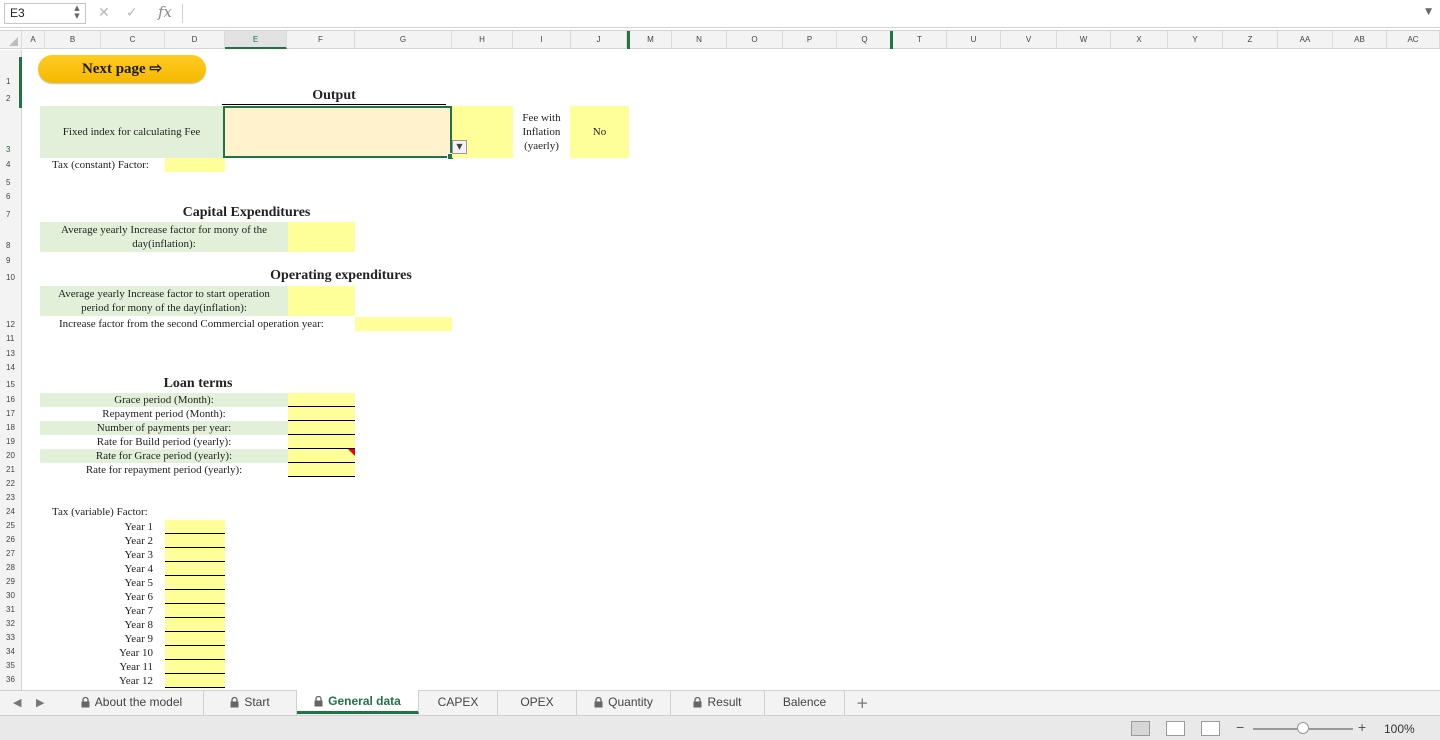  Describe the element at coordinates (122, 69) in the screenshot. I see `next-page-button: Next page ⇨` at that location.